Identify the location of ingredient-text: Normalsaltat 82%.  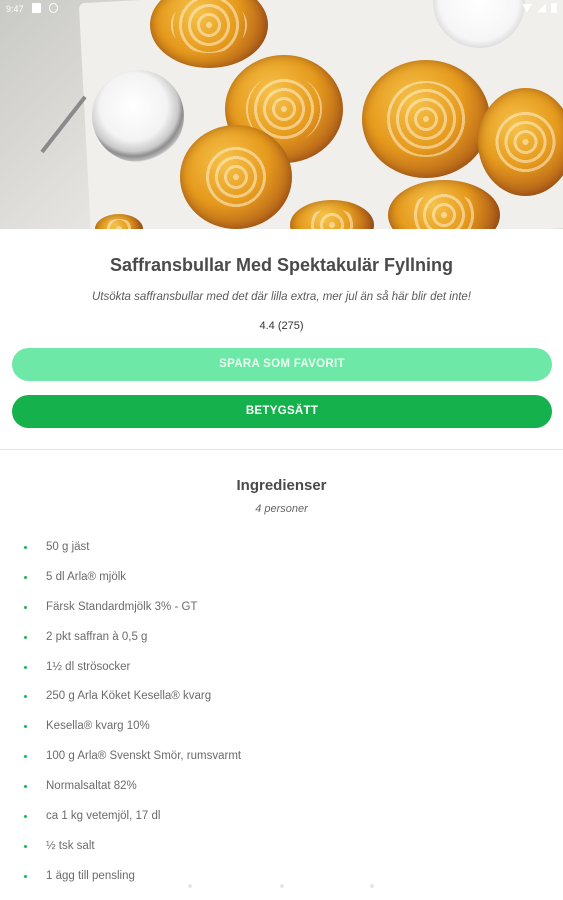
(91, 786).